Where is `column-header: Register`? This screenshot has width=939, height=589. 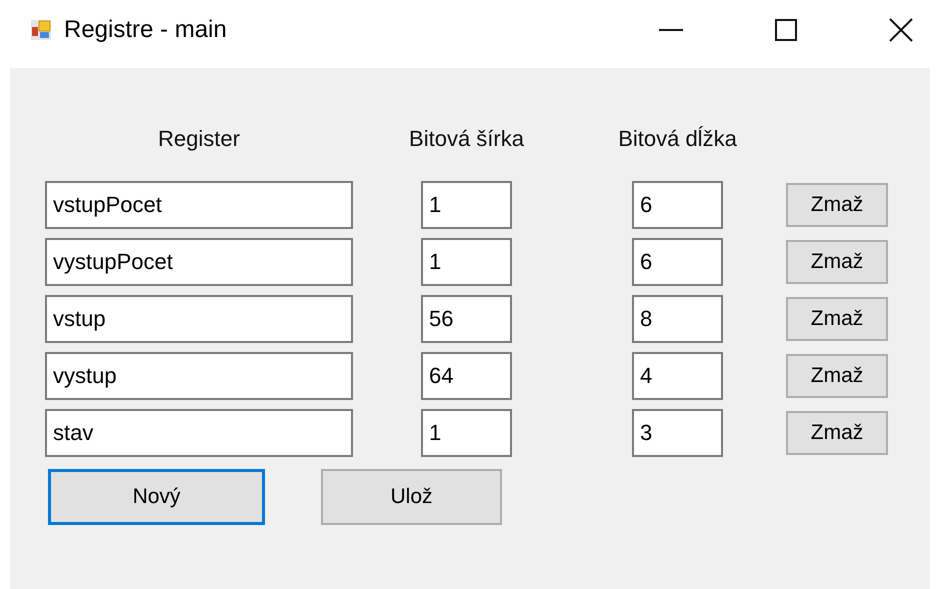
column-header: Register is located at coordinates (199, 139).